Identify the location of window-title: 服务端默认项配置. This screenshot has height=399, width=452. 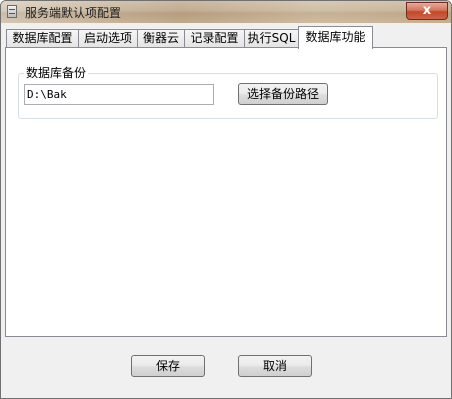
(73, 13).